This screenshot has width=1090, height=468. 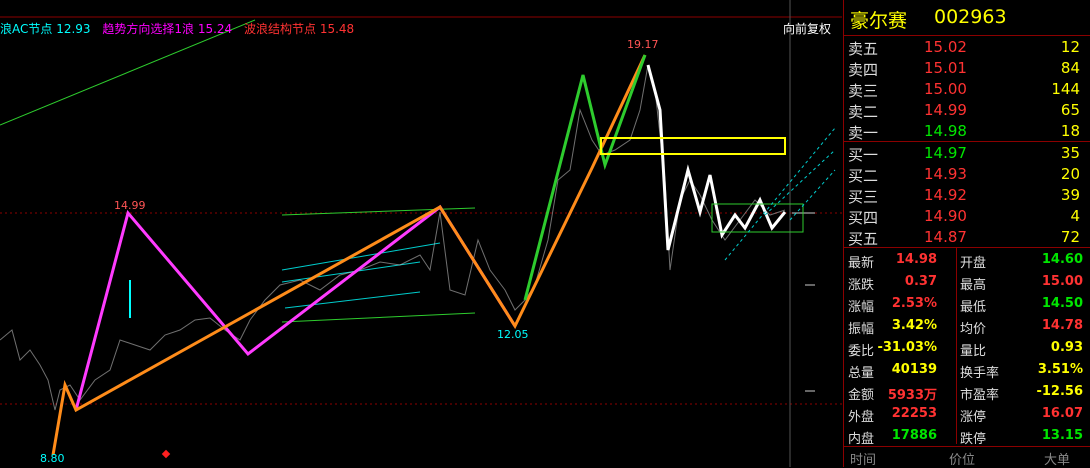 I want to click on tab-big-order: 大单, so click(x=1057, y=458).